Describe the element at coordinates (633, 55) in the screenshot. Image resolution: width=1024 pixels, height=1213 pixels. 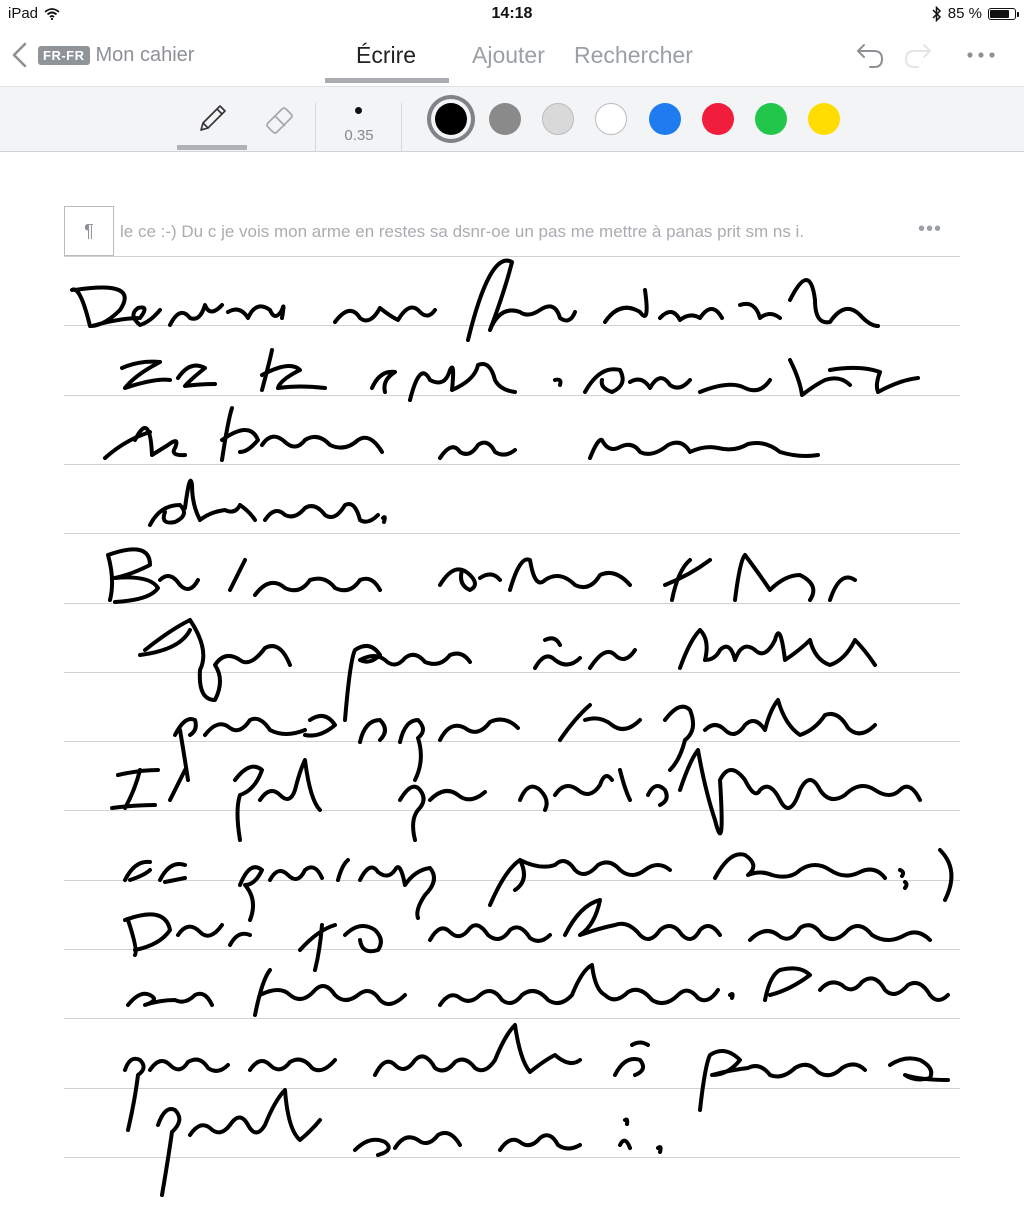
I see `tab-rechercher: Rechercher` at that location.